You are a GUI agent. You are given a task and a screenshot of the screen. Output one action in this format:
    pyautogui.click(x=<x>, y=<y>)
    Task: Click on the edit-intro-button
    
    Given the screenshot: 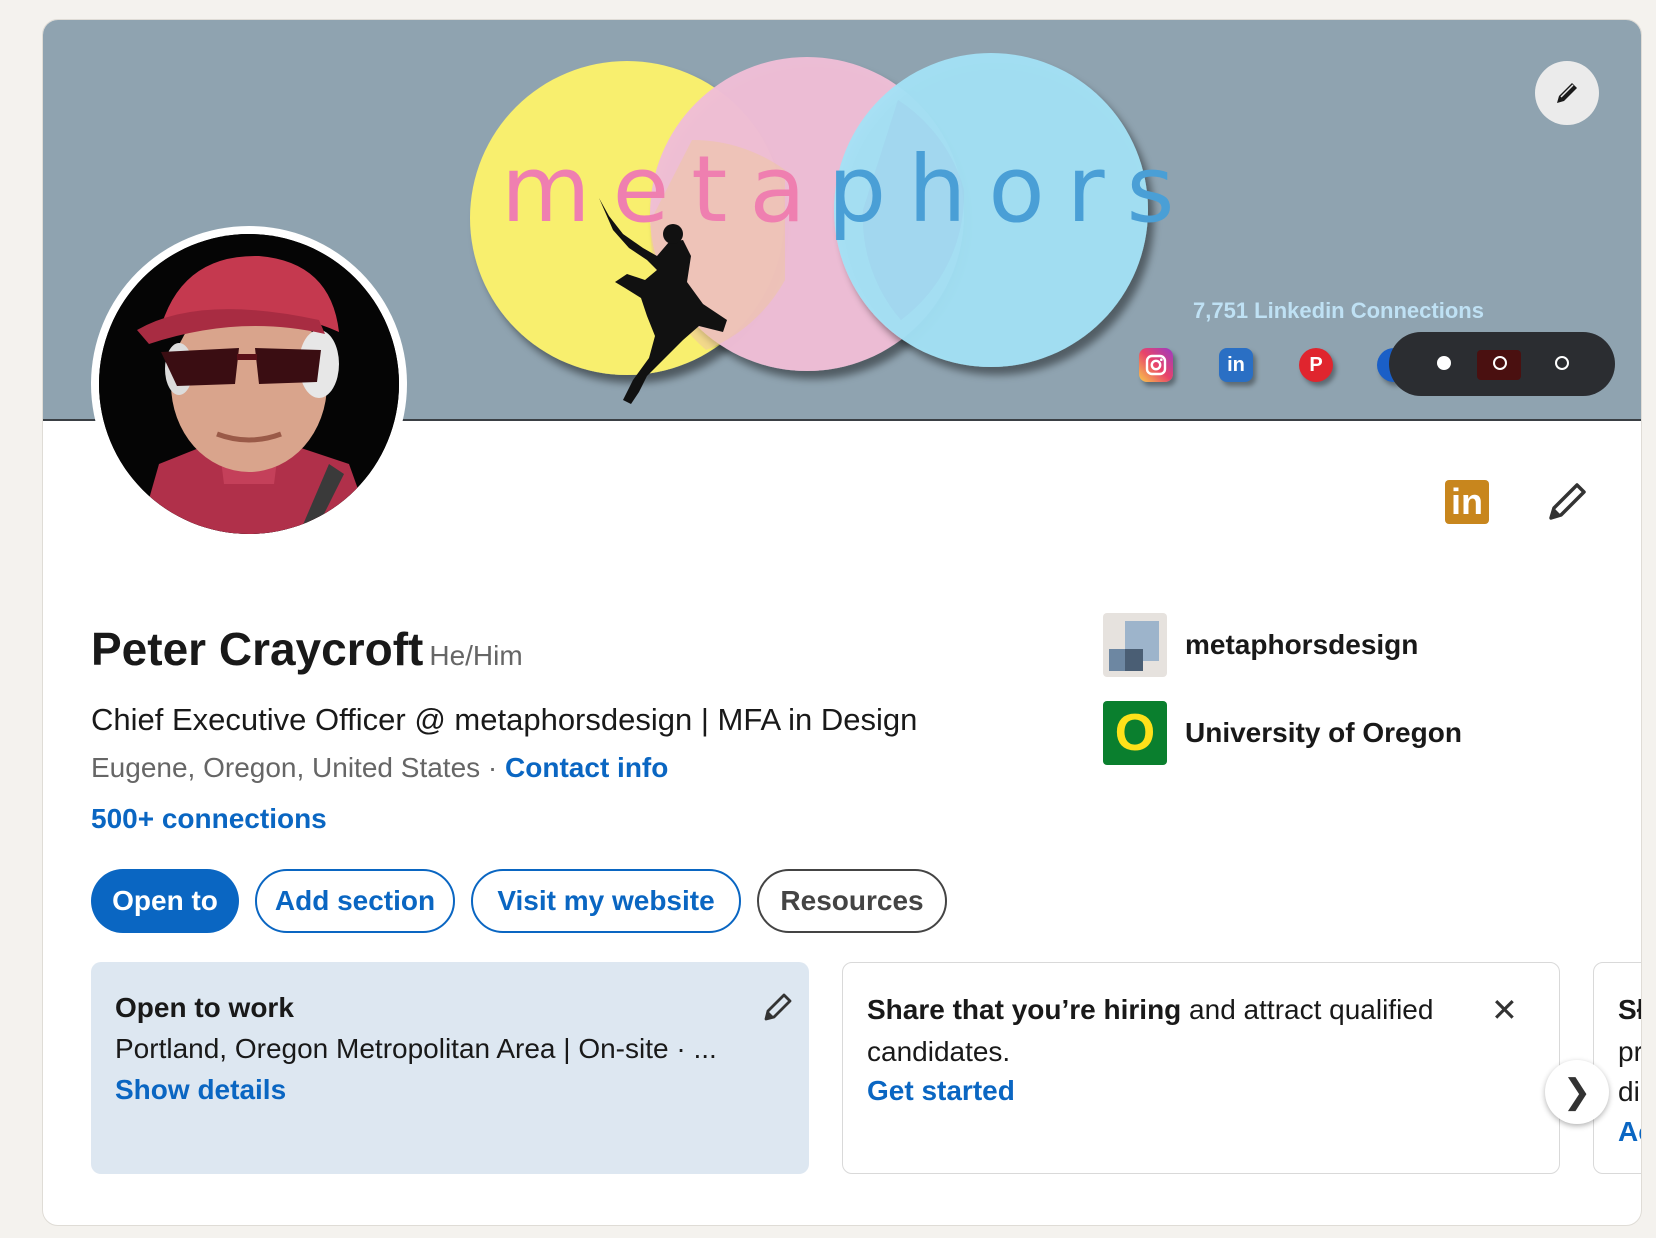 What is the action you would take?
    pyautogui.click(x=1567, y=502)
    